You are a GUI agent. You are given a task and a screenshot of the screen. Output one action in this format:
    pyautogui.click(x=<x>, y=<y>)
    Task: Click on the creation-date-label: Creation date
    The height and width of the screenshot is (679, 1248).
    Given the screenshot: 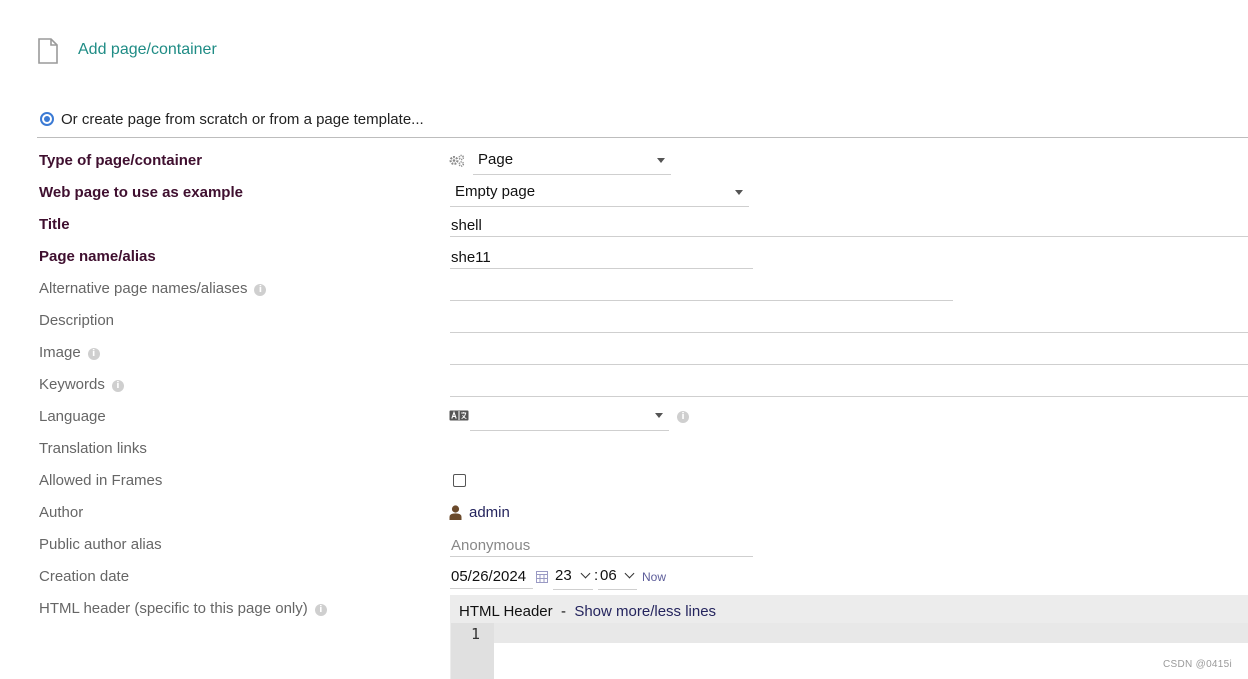 What is the action you would take?
    pyautogui.click(x=84, y=576)
    